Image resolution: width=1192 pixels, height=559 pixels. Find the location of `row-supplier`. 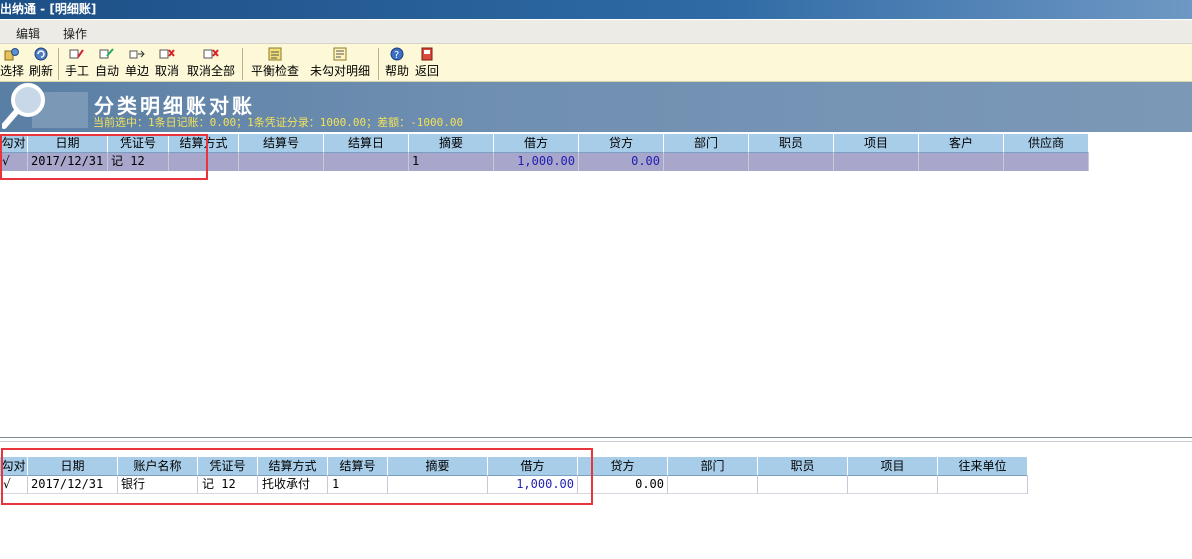

row-supplier is located at coordinates (1046, 162).